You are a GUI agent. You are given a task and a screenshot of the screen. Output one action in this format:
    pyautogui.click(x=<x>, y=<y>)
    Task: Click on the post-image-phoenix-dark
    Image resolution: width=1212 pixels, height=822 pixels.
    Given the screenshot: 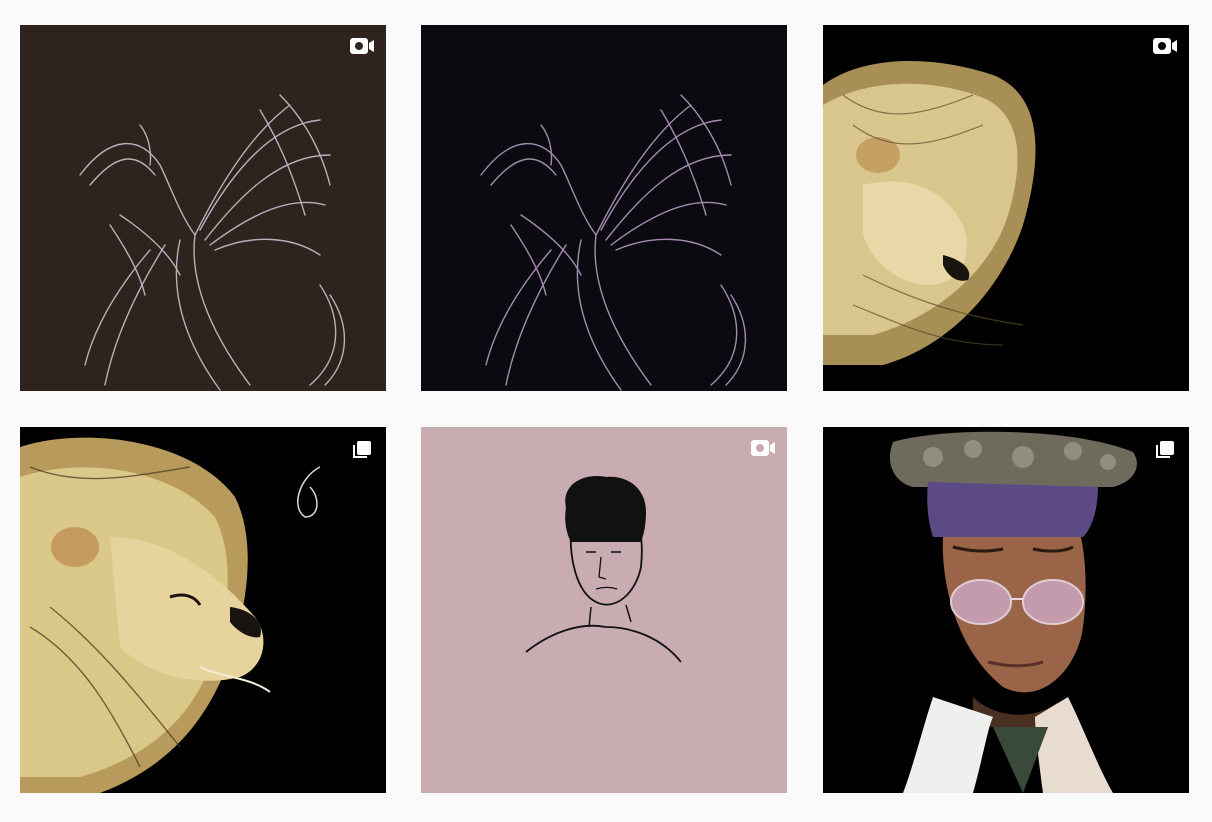 What is the action you would take?
    pyautogui.click(x=604, y=208)
    